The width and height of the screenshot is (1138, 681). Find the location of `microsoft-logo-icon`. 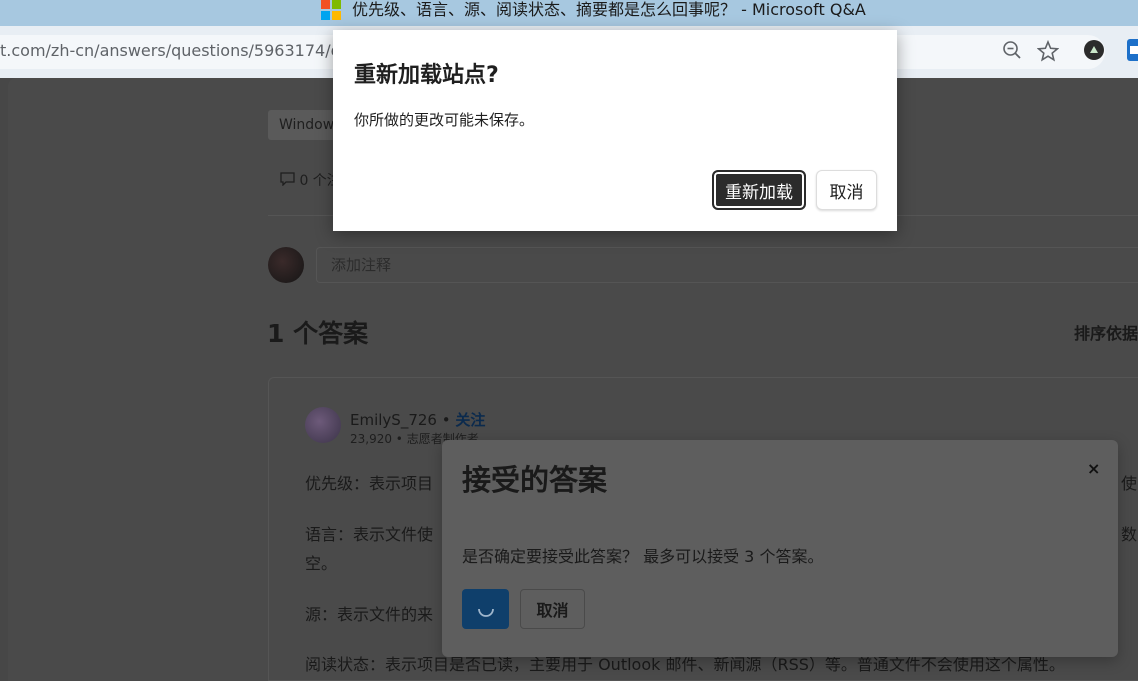

microsoft-logo-icon is located at coordinates (331, 10).